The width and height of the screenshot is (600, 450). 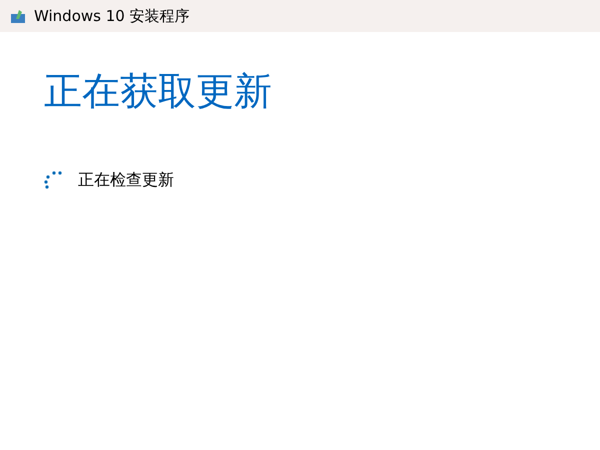 I want to click on installer-icon, so click(x=18, y=16).